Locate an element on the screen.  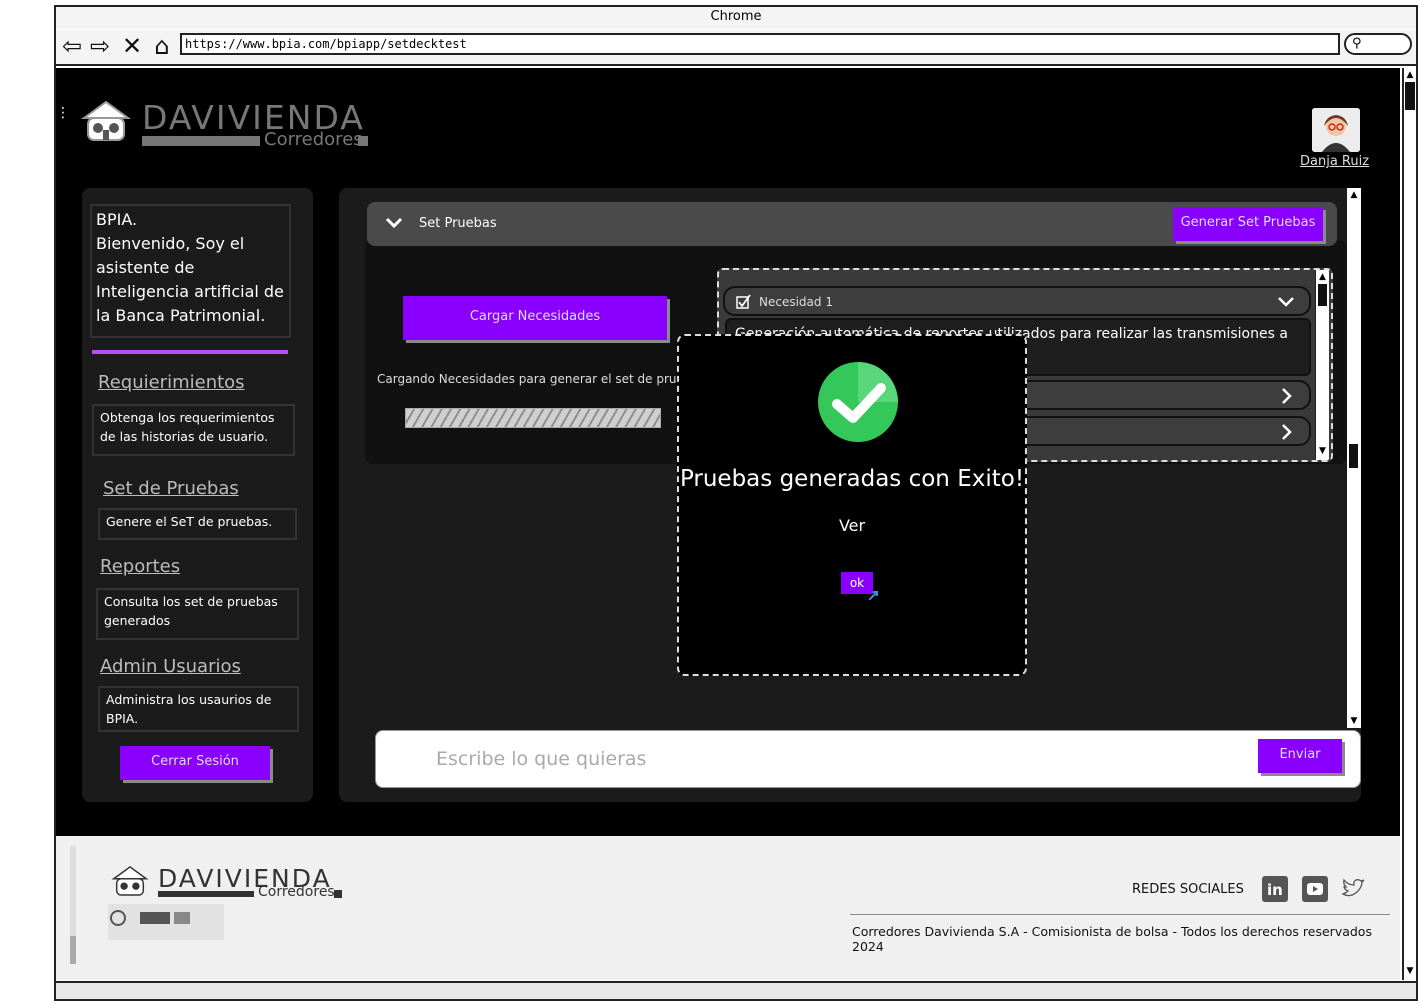
need-item: Necesidad 1 is located at coordinates (1017, 301).